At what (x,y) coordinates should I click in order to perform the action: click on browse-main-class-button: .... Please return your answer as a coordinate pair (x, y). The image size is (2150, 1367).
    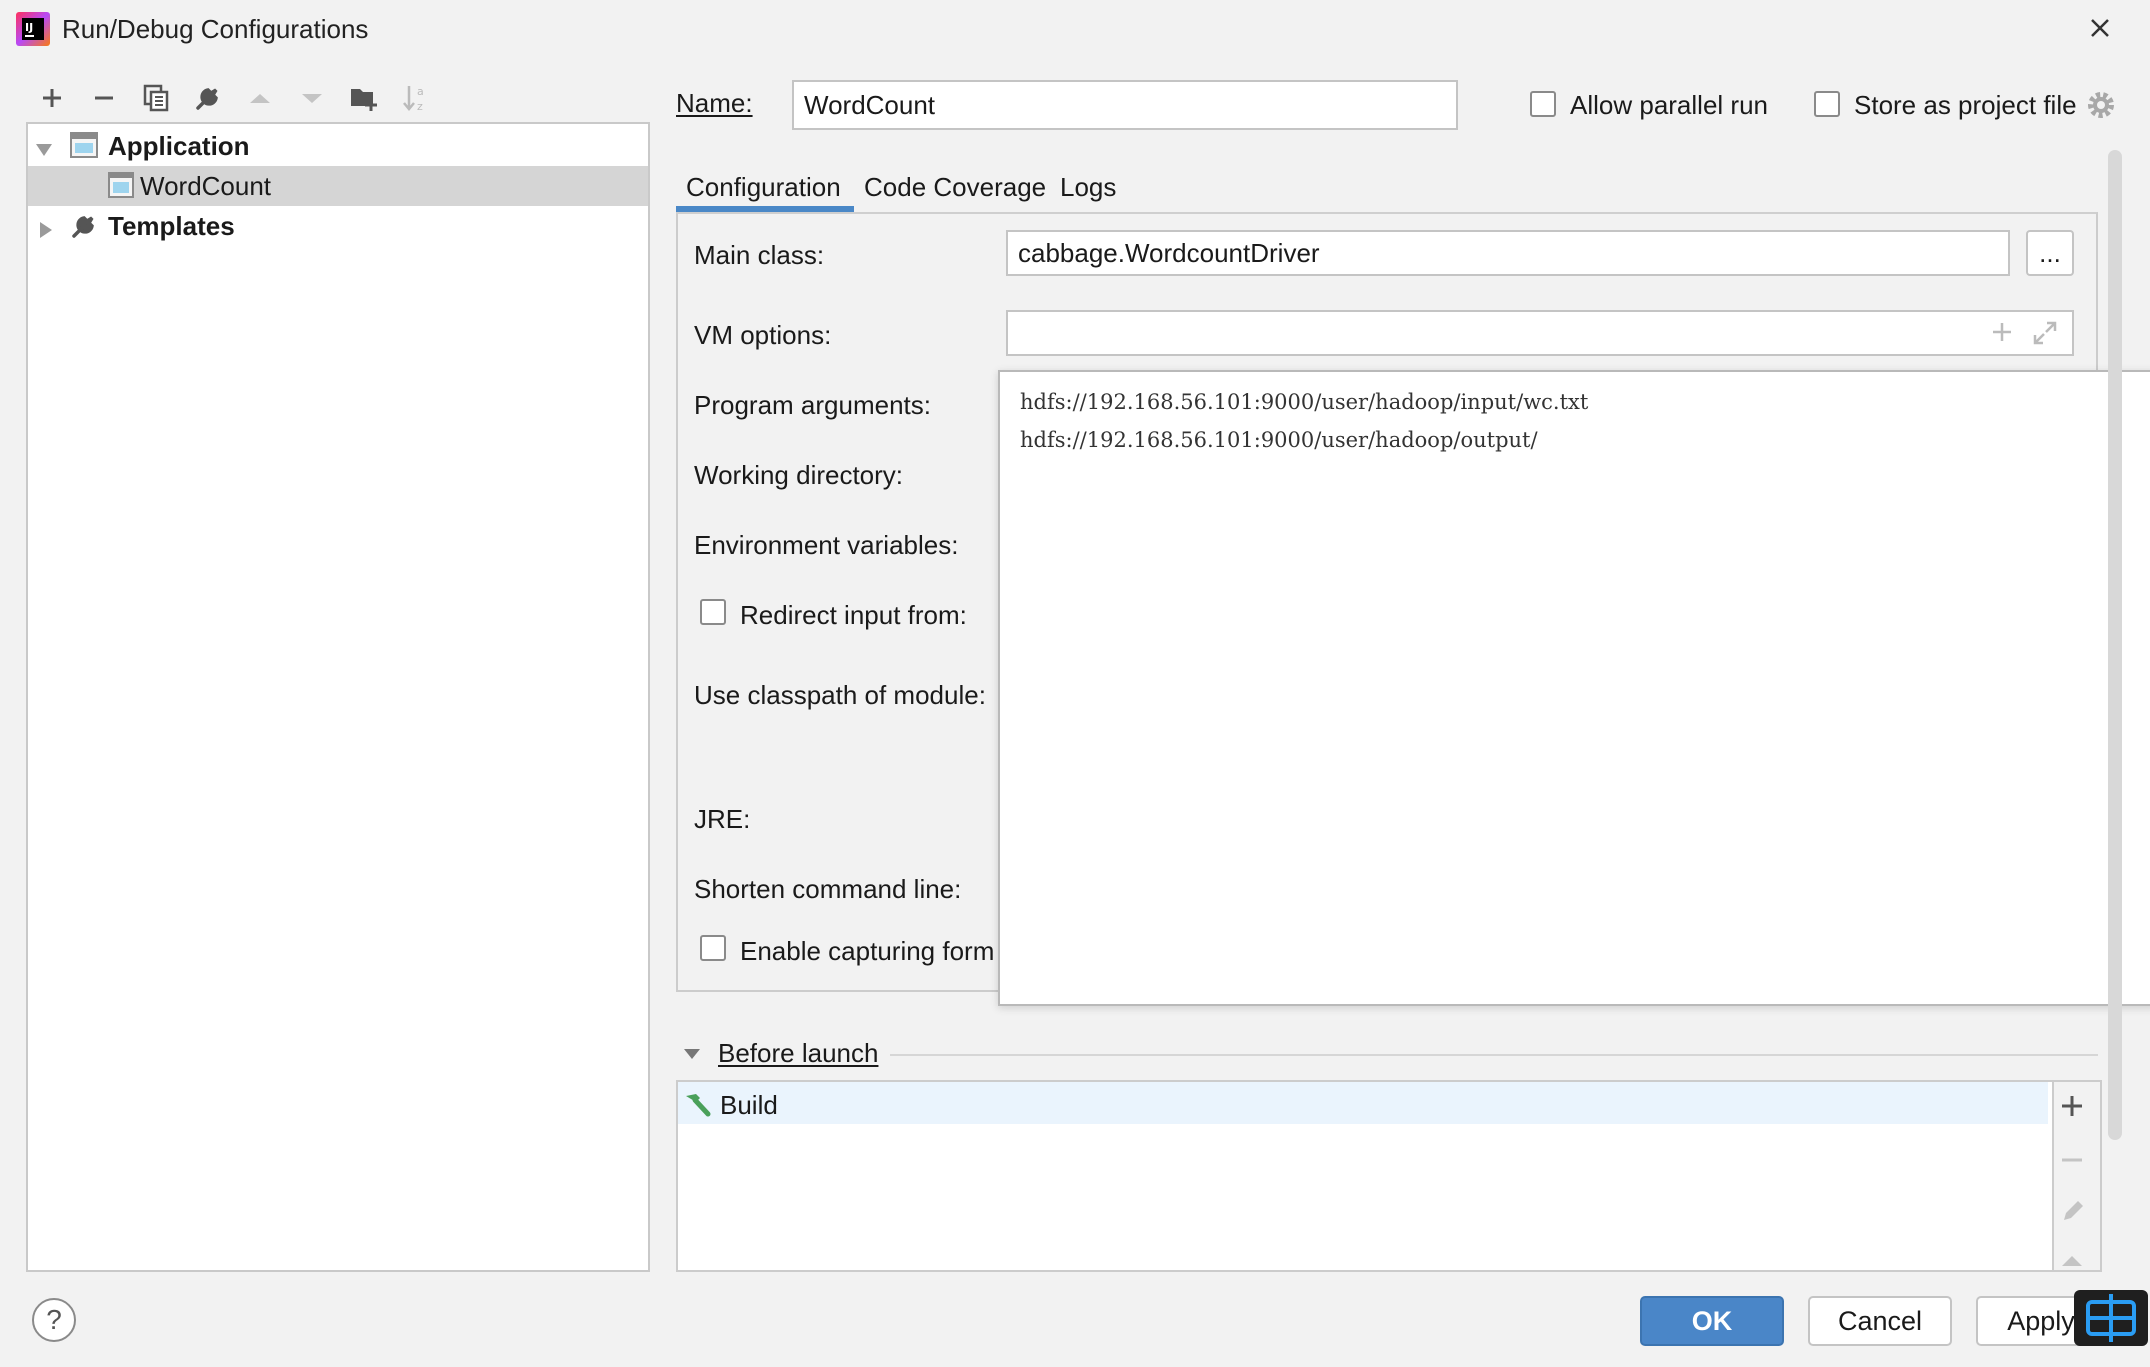
    Looking at the image, I should click on (2050, 253).